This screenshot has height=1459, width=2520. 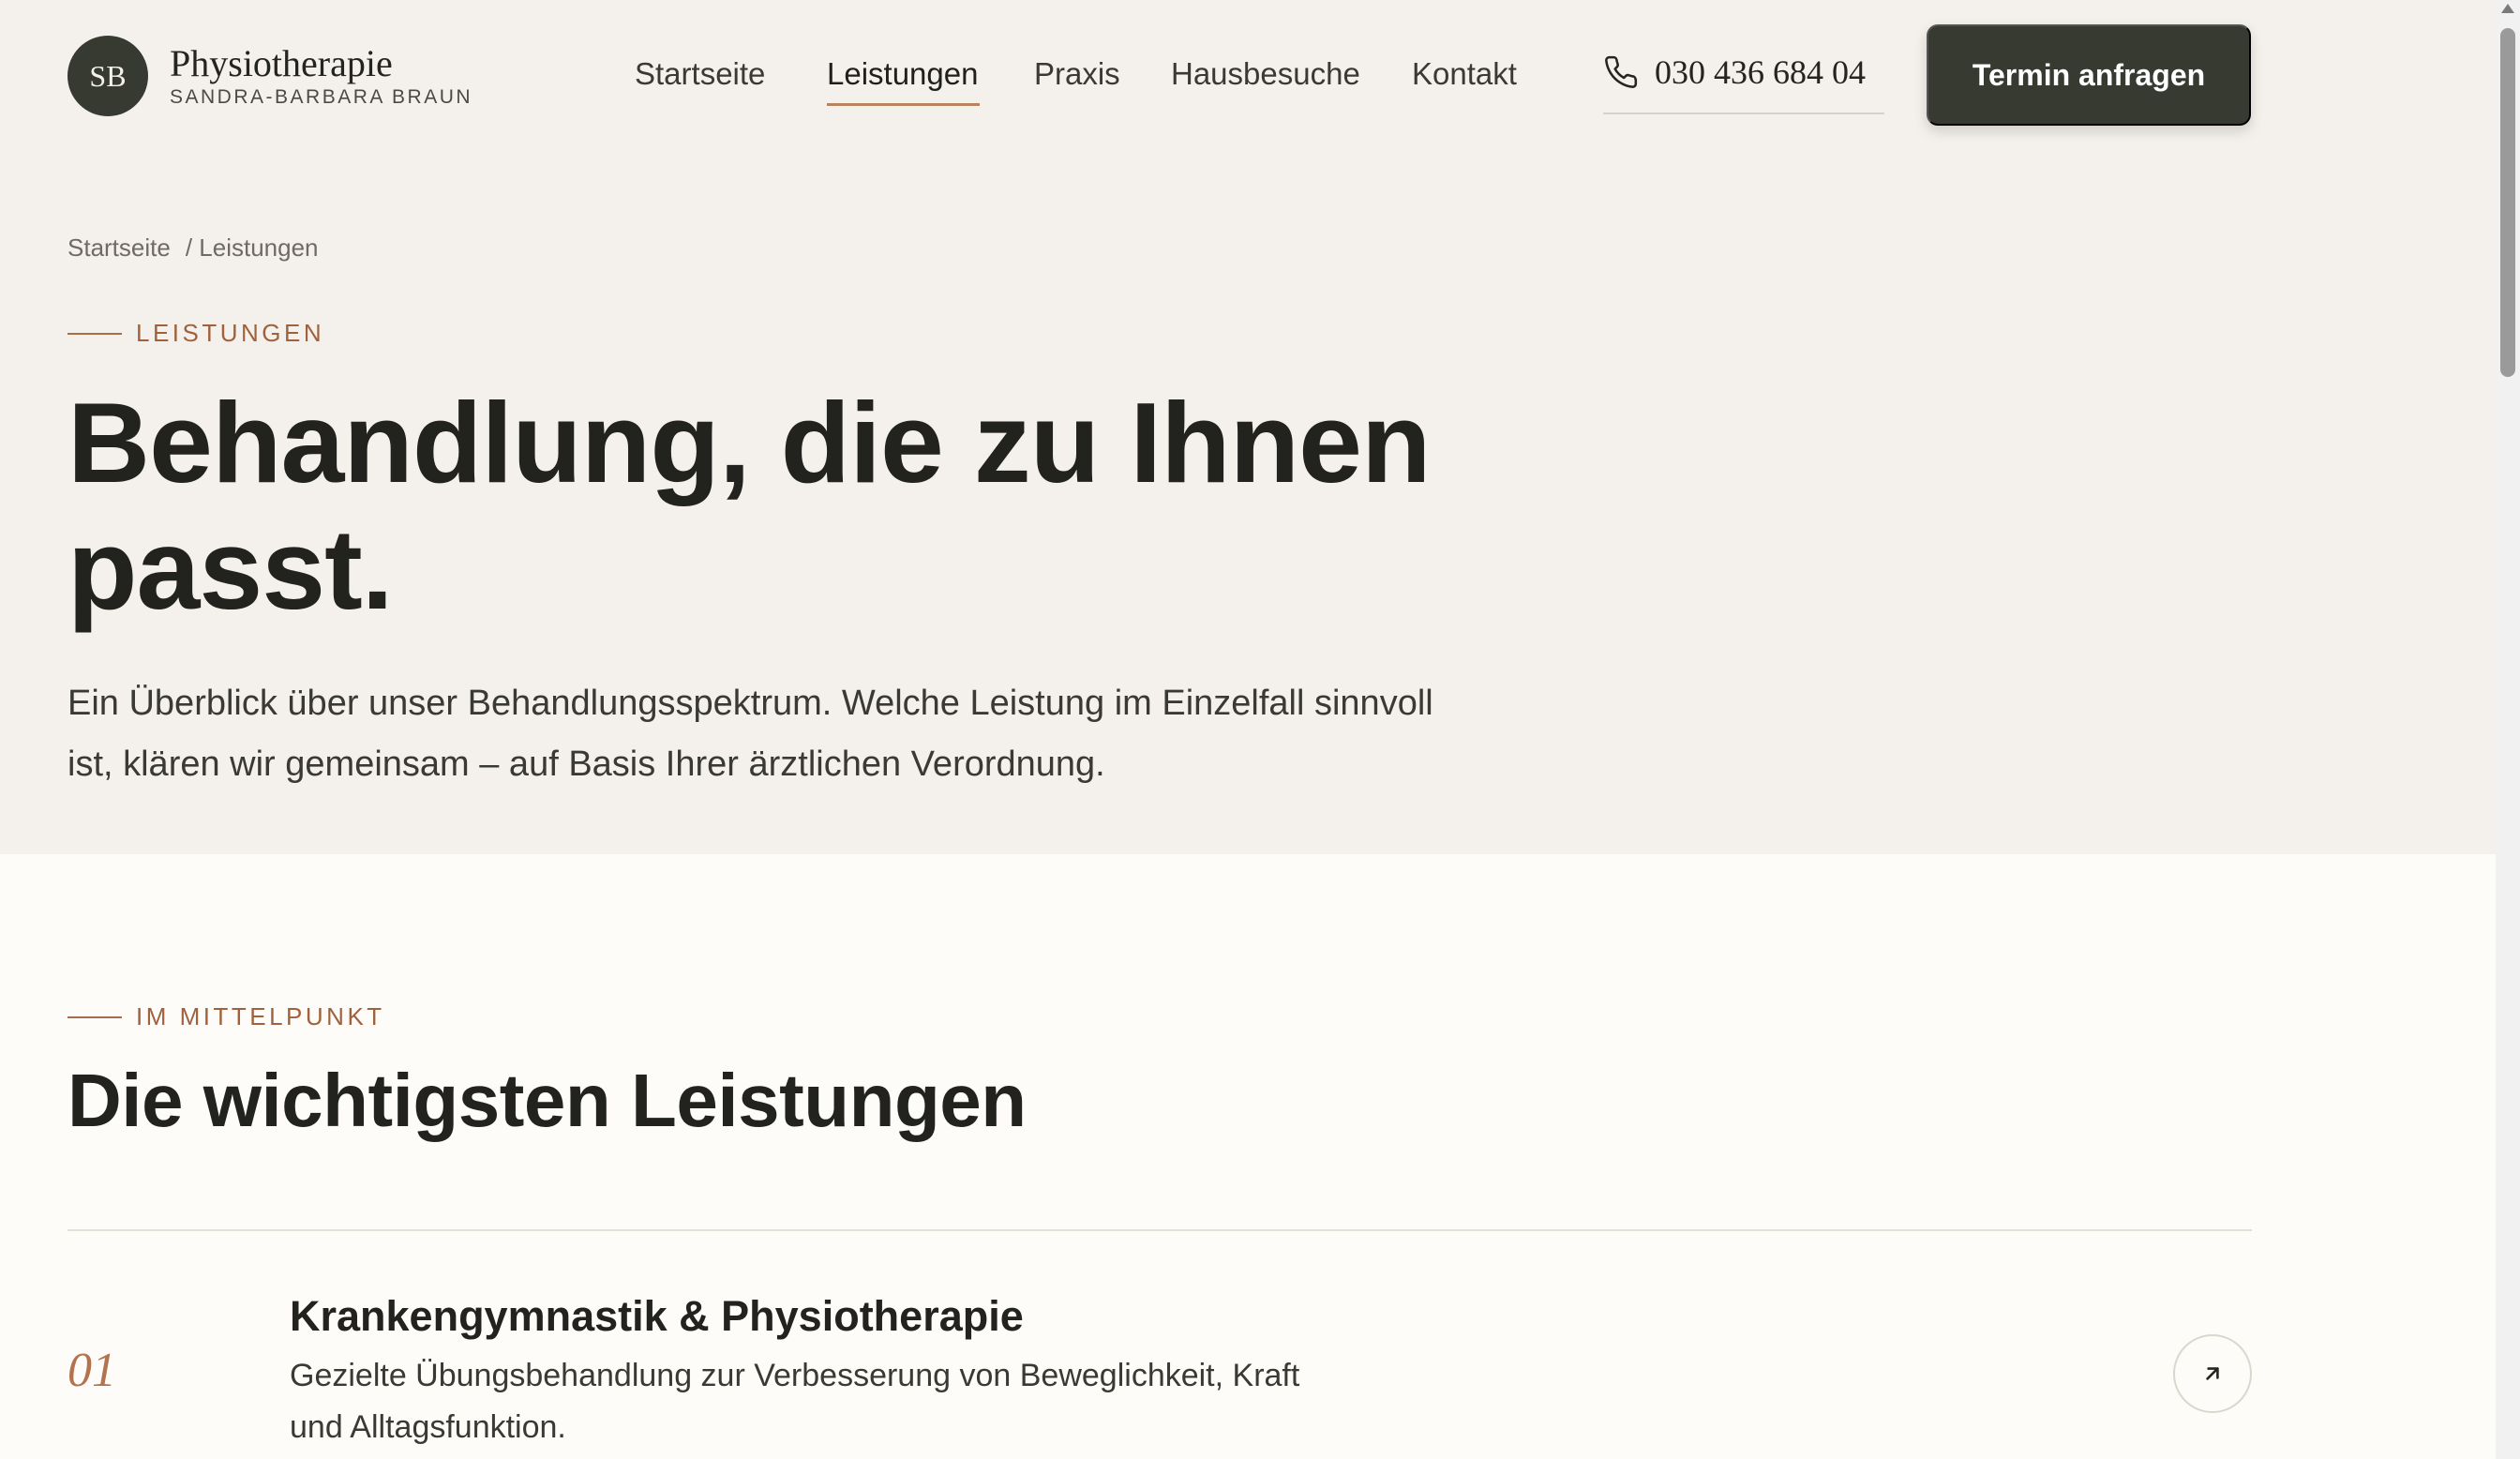 What do you see at coordinates (1464, 74) in the screenshot?
I see `nav-item-kontakt: Kontakt` at bounding box center [1464, 74].